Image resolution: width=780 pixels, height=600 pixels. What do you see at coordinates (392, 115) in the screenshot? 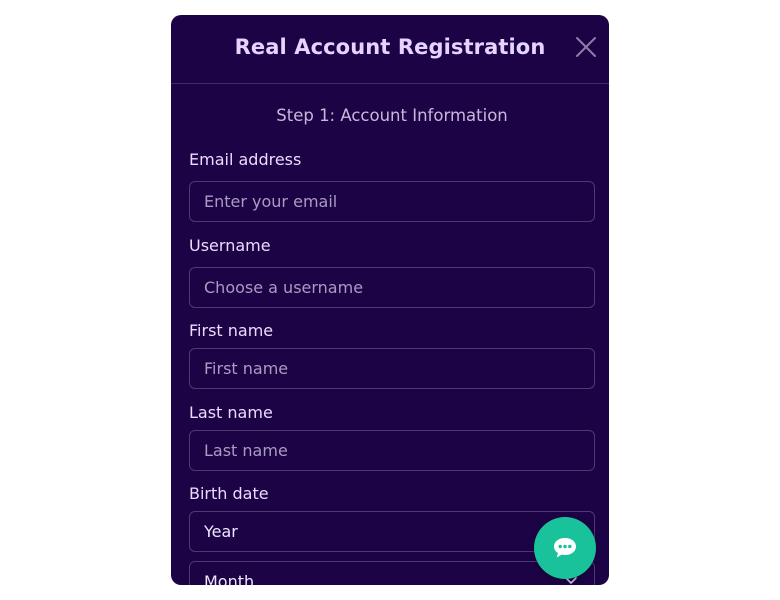
I see `step-title: Step 1: Account Information` at bounding box center [392, 115].